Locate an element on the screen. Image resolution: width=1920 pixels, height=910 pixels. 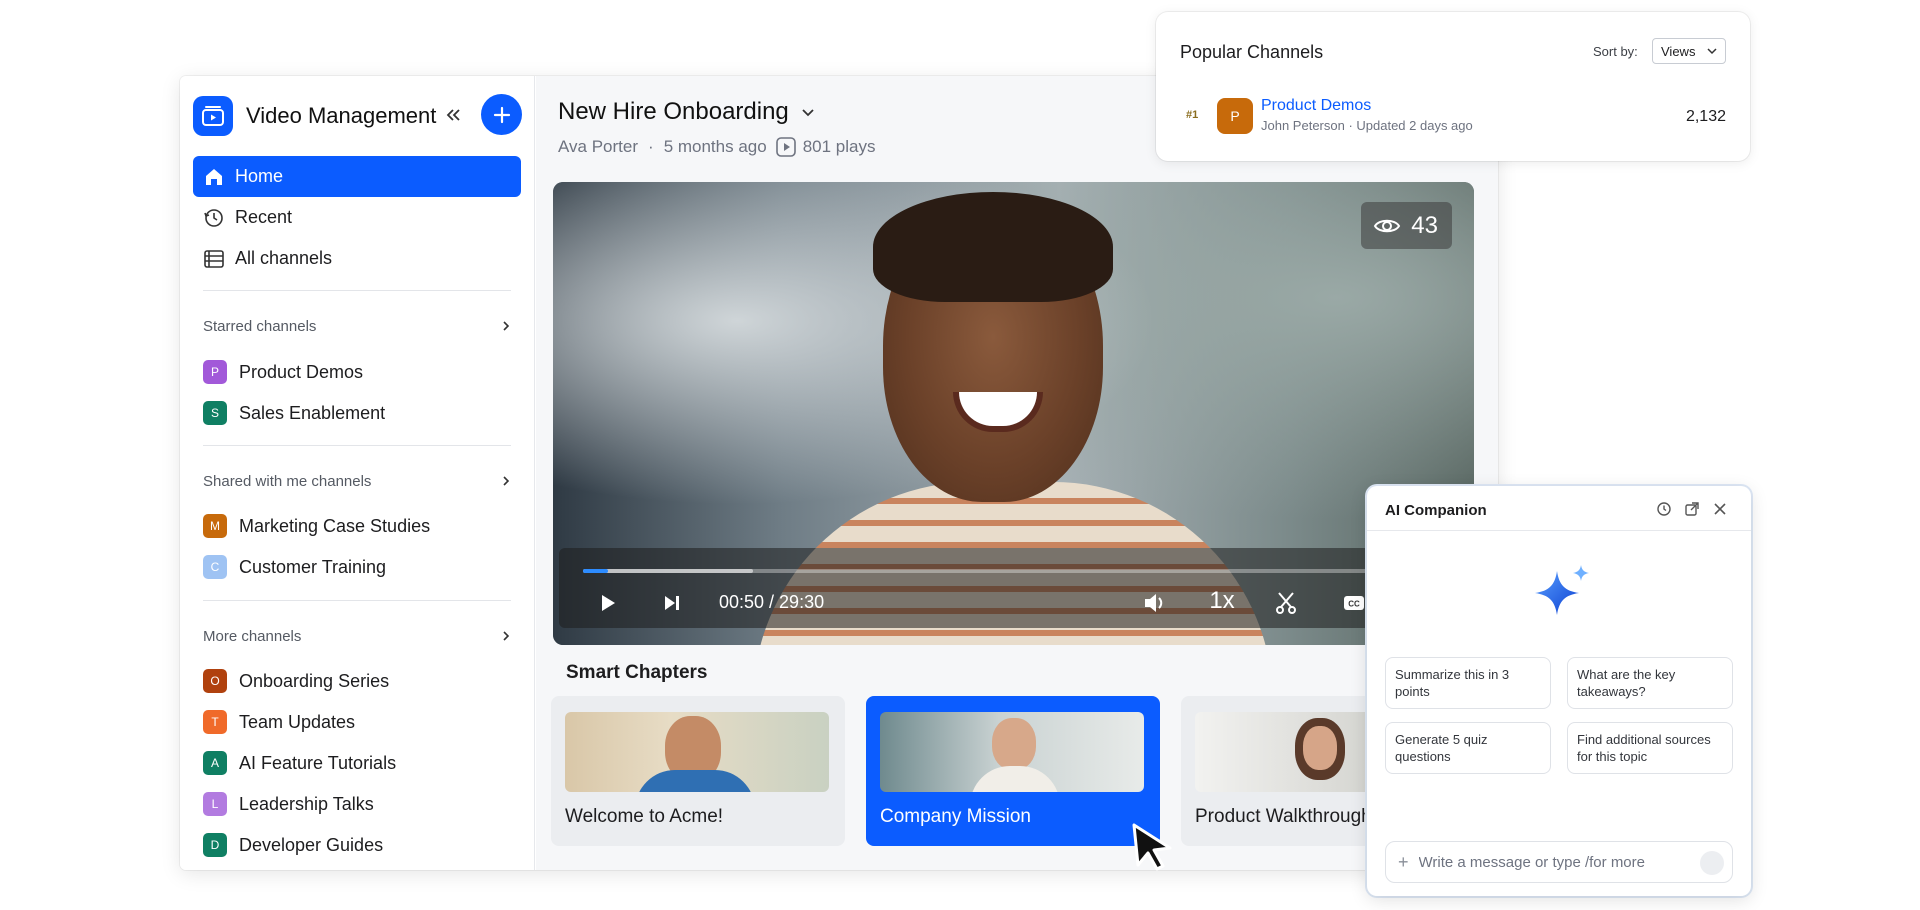
view-count-badge: 43 is located at coordinates (1406, 225).